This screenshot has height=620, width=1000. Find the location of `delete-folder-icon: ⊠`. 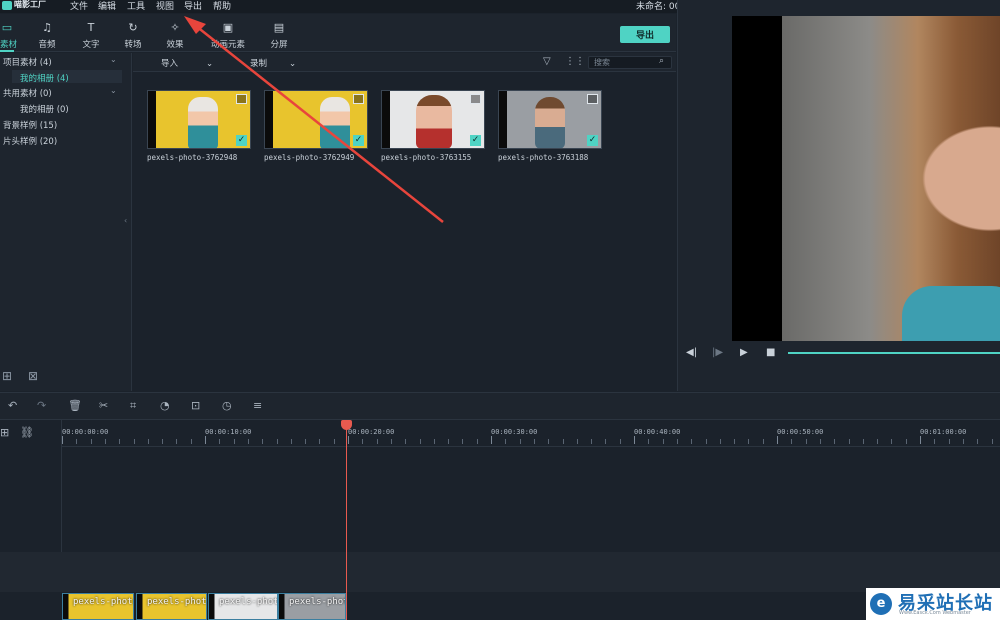

delete-folder-icon: ⊠ is located at coordinates (33, 376).